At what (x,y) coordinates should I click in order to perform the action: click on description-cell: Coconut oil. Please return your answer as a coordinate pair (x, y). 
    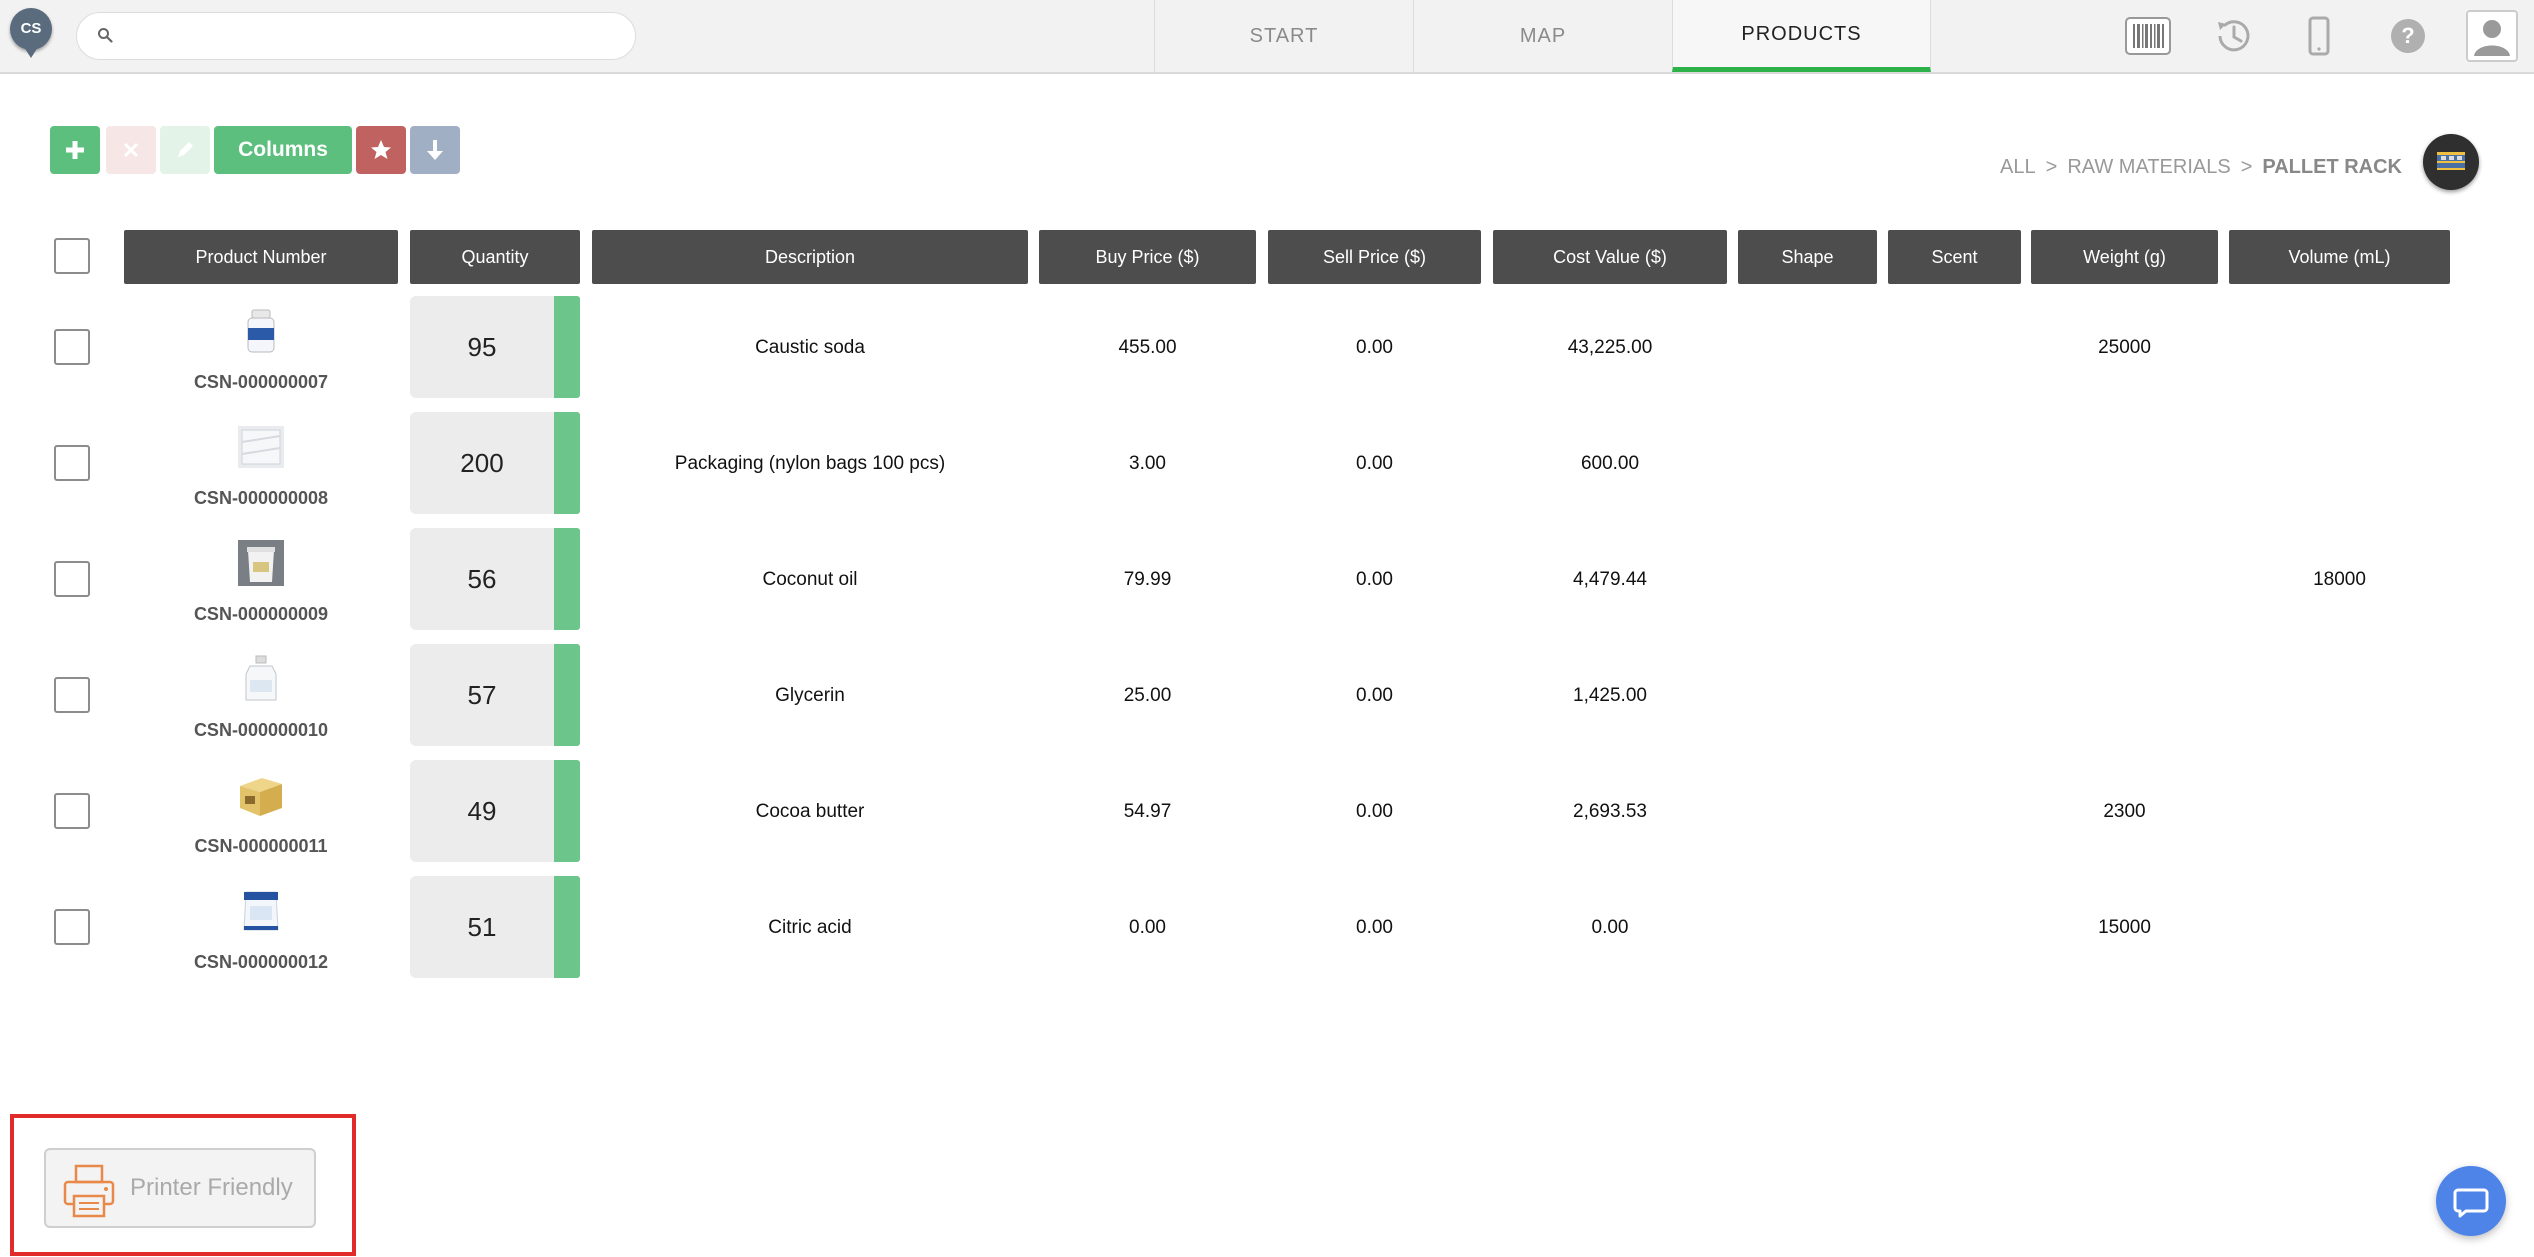
    Looking at the image, I should click on (810, 579).